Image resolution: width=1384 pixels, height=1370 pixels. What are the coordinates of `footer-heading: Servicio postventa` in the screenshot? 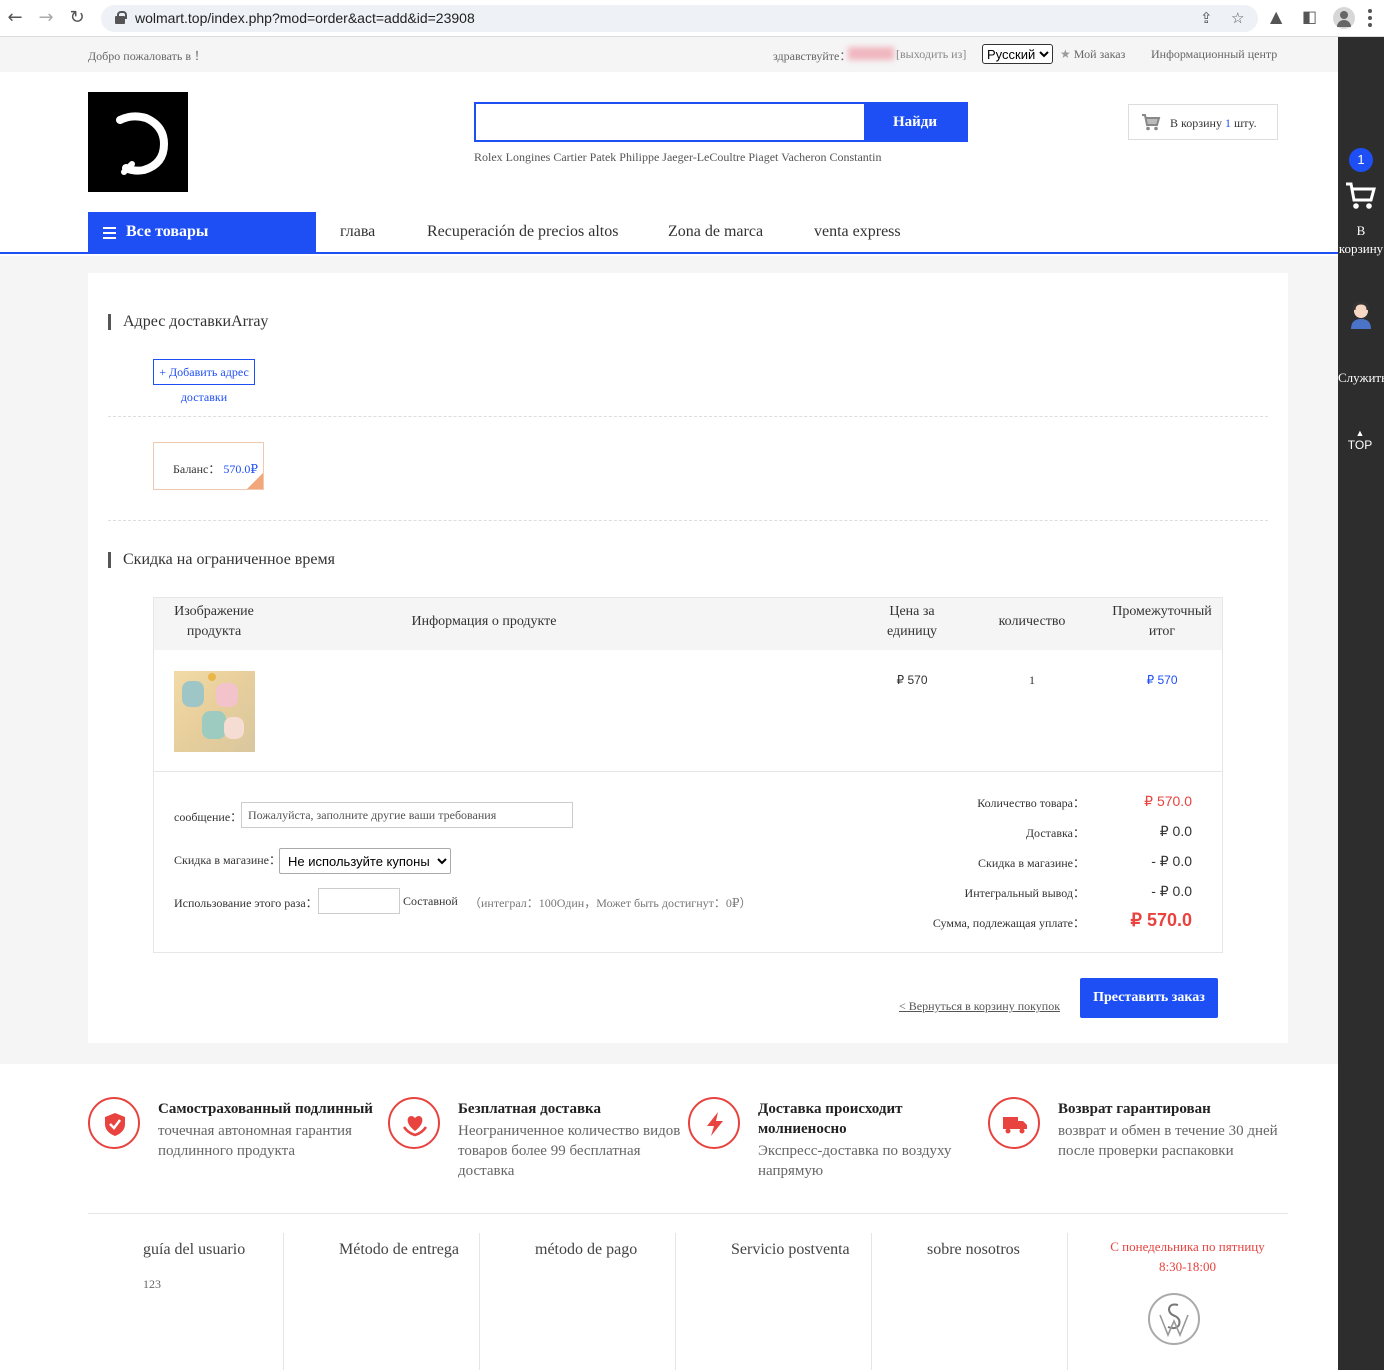 It's located at (790, 1250).